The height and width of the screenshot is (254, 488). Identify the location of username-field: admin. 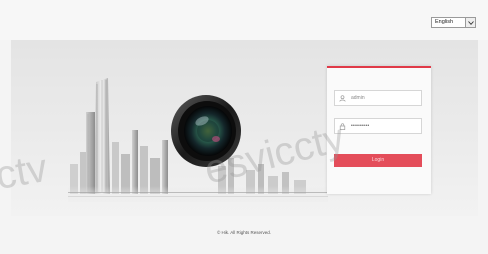
(378, 98).